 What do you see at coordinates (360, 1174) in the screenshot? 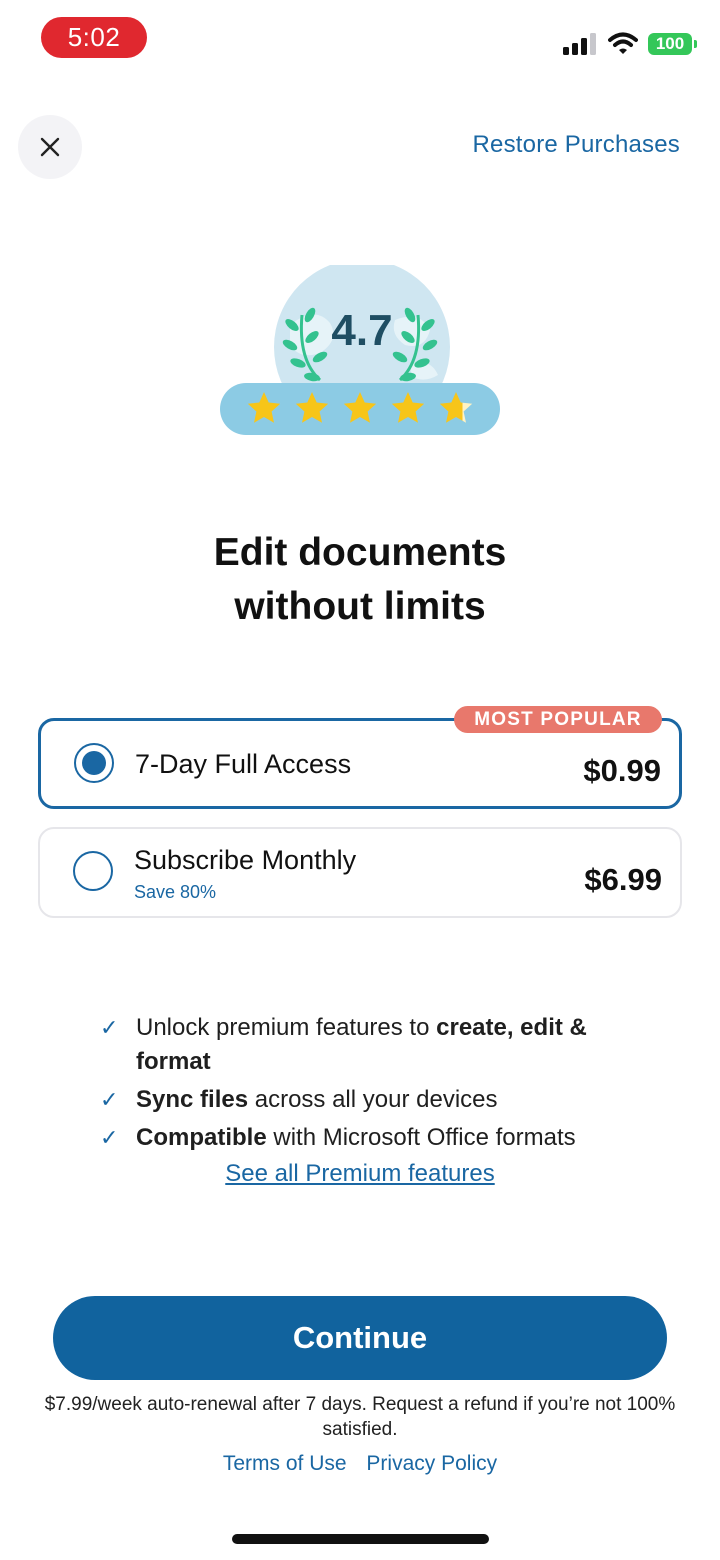
I see `see-all-premium-features-link: See all Premium features` at bounding box center [360, 1174].